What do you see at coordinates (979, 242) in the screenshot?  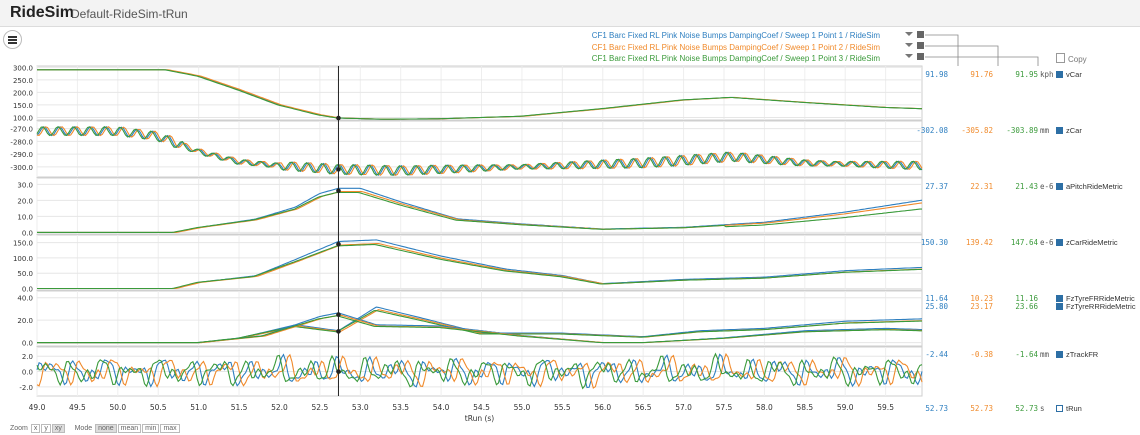 I see `cursor-value-zCarRideMetric-run-2: 139.42` at bounding box center [979, 242].